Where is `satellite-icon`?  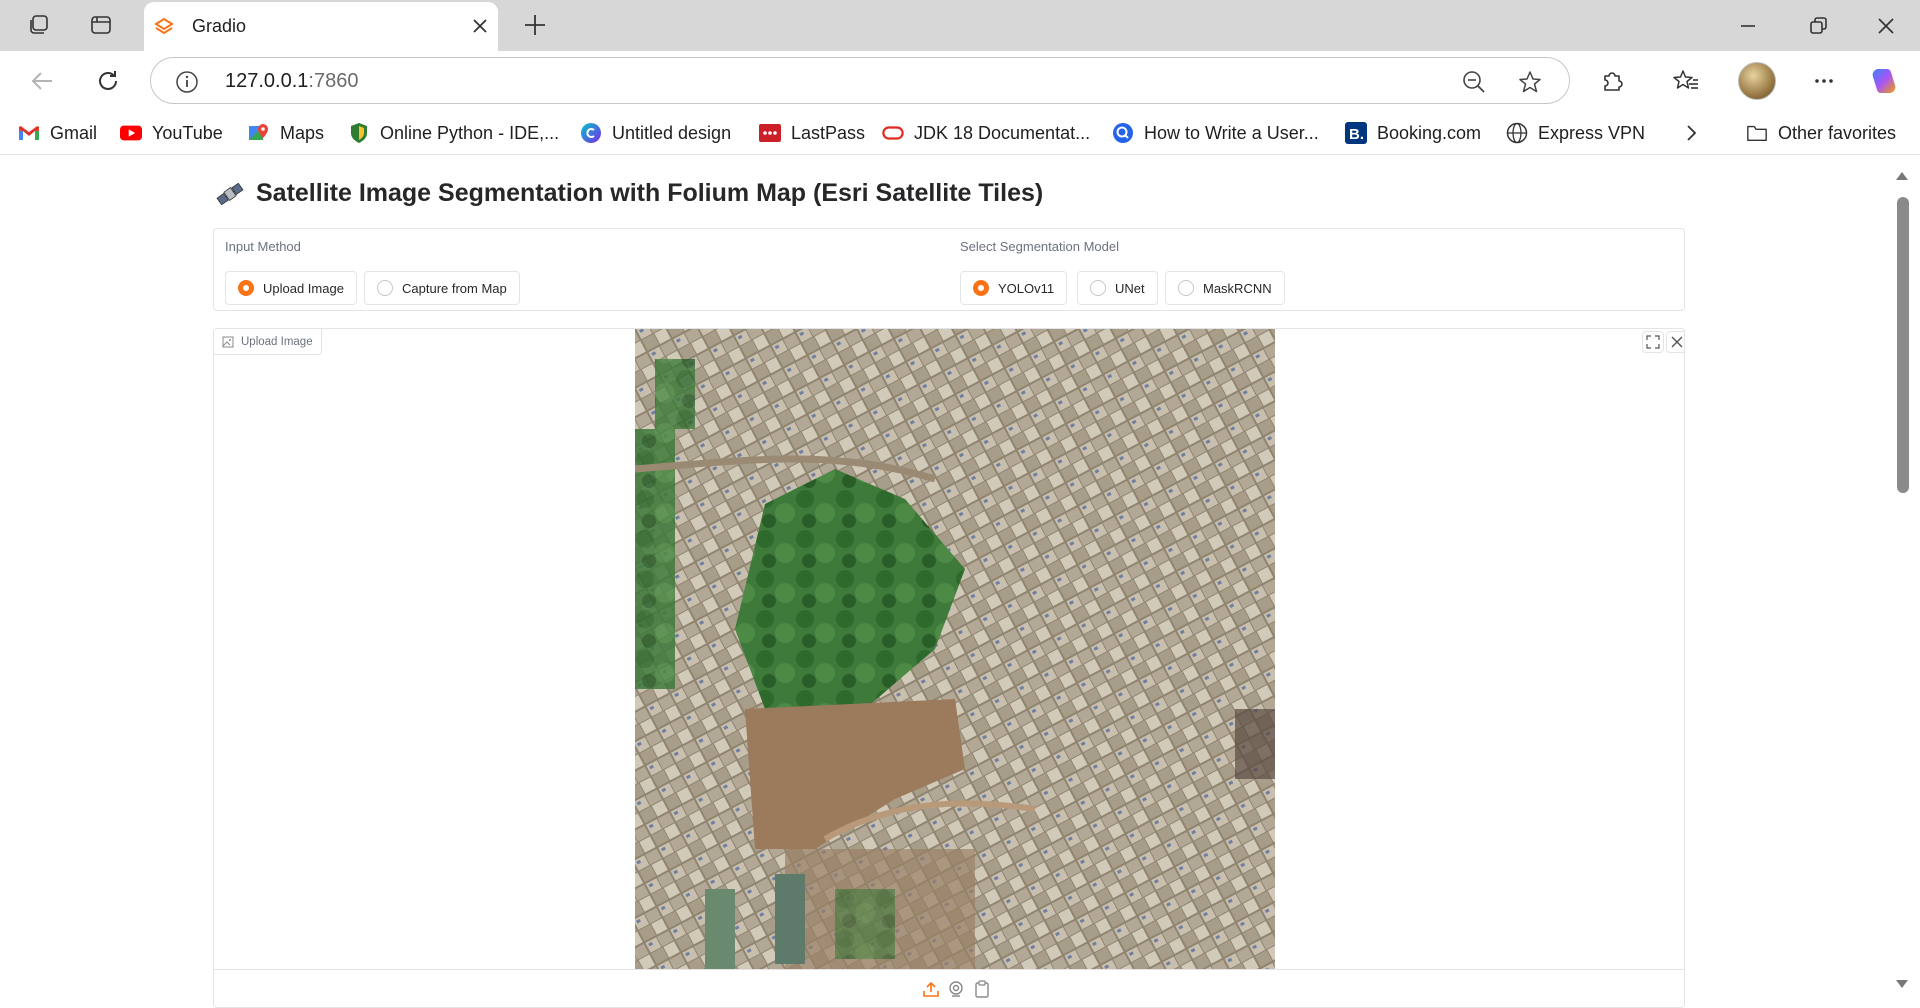
satellite-icon is located at coordinates (230, 193).